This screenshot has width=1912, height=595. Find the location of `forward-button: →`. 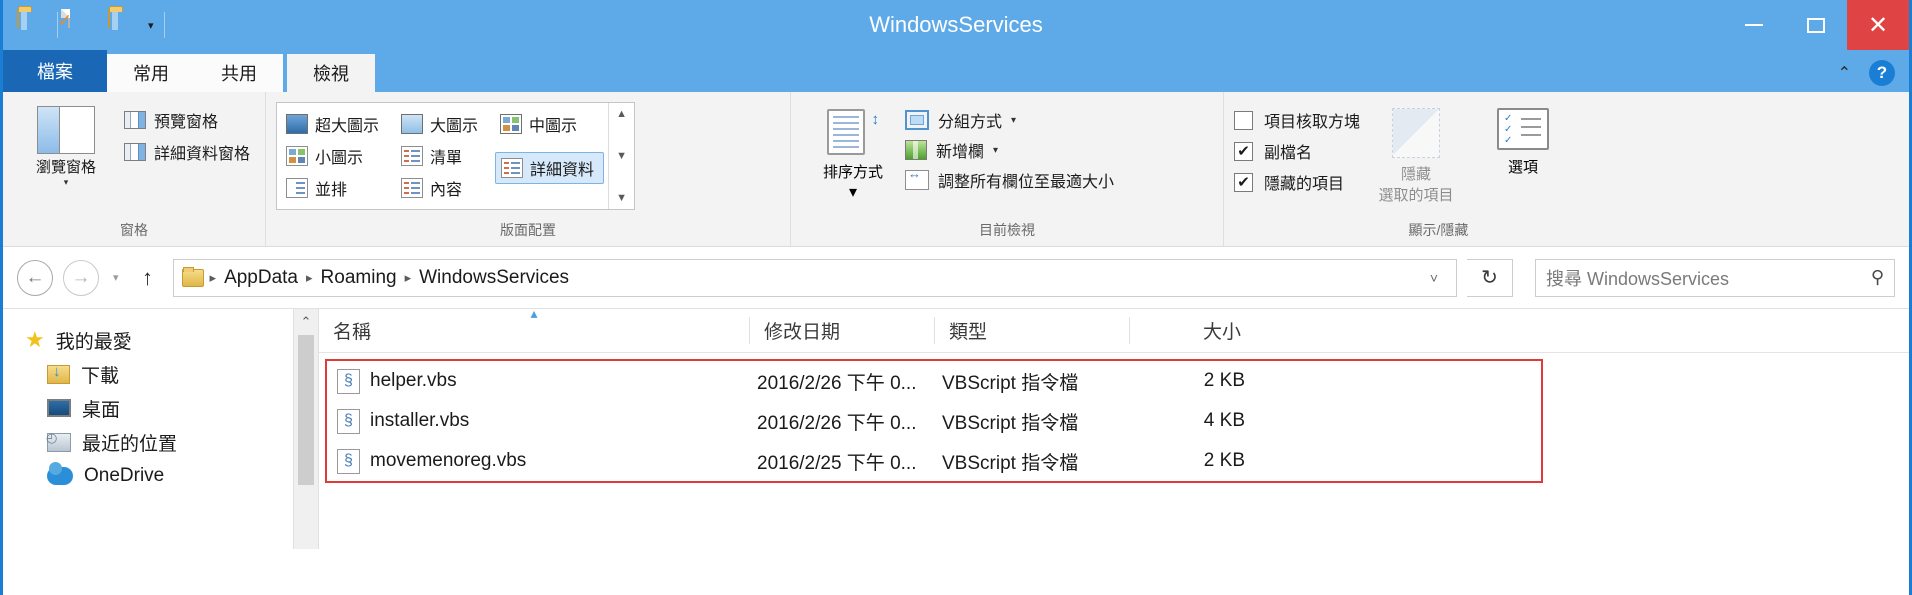

forward-button: → is located at coordinates (81, 277).